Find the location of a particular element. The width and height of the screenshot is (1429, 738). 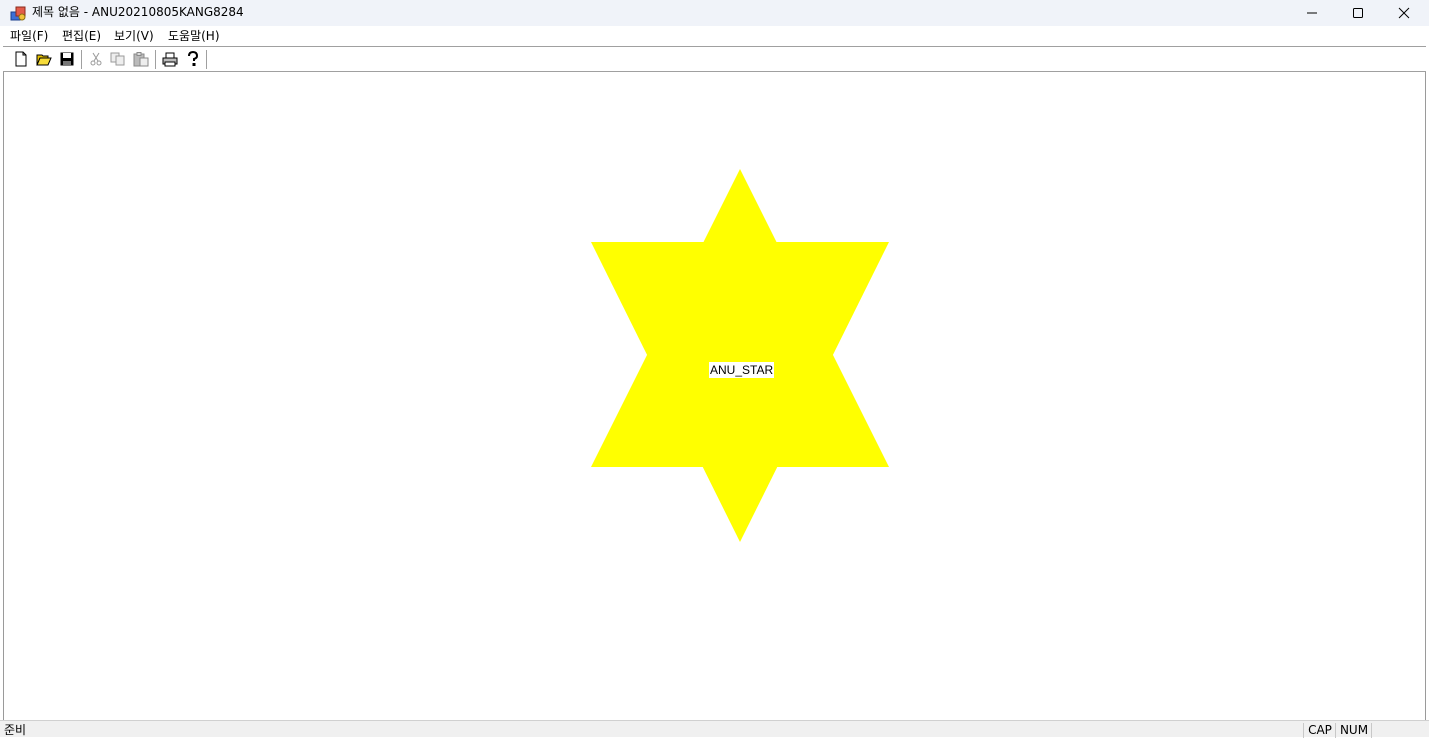

window-title: 제목 없음 - ANU20210805KANG8284 is located at coordinates (138, 12).